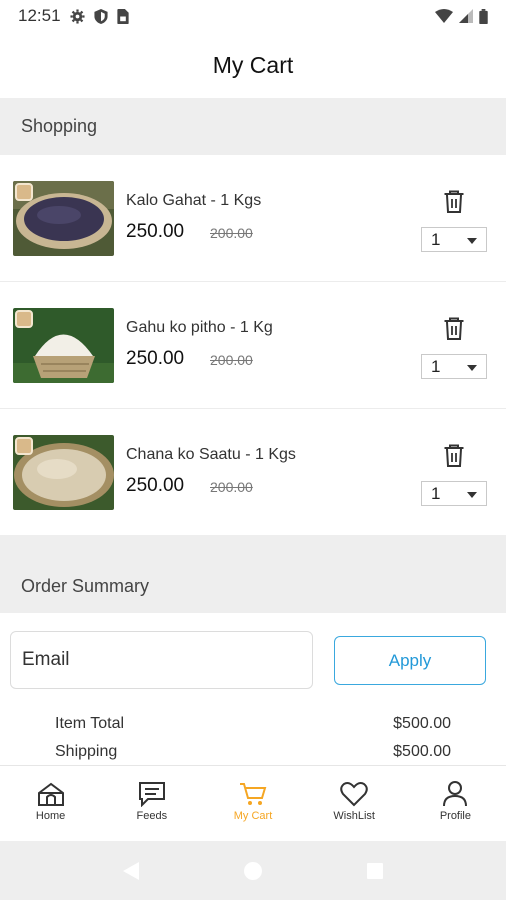 Image resolution: width=506 pixels, height=900 pixels. What do you see at coordinates (253, 794) in the screenshot?
I see `cart-icon` at bounding box center [253, 794].